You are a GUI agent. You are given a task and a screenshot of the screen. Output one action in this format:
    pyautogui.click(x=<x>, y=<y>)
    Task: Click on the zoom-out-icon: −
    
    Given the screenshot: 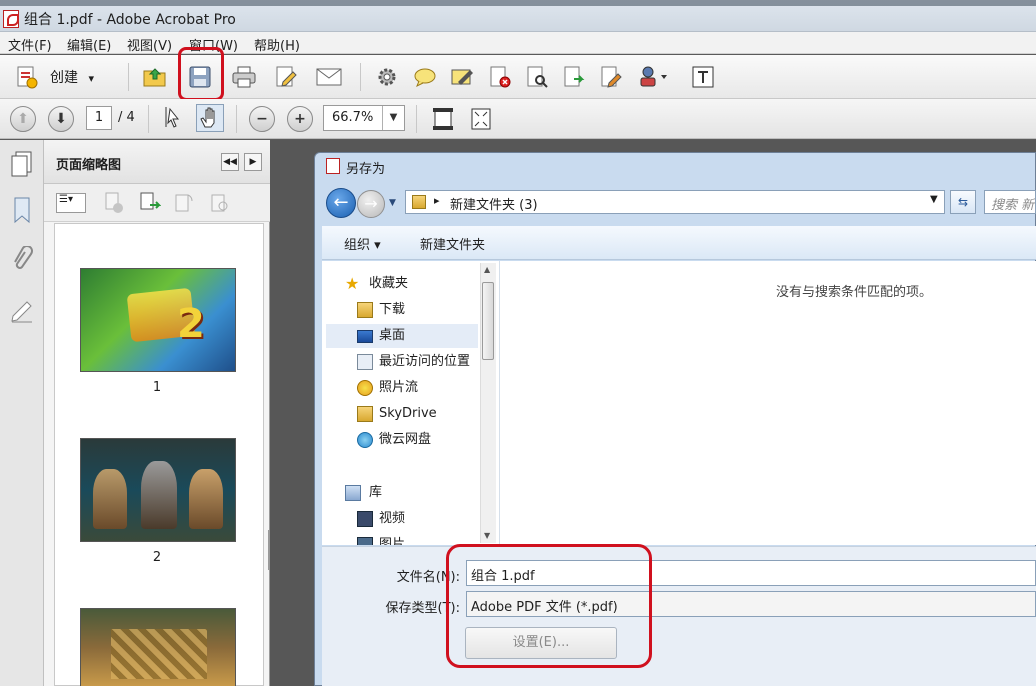 What is the action you would take?
    pyautogui.click(x=262, y=119)
    